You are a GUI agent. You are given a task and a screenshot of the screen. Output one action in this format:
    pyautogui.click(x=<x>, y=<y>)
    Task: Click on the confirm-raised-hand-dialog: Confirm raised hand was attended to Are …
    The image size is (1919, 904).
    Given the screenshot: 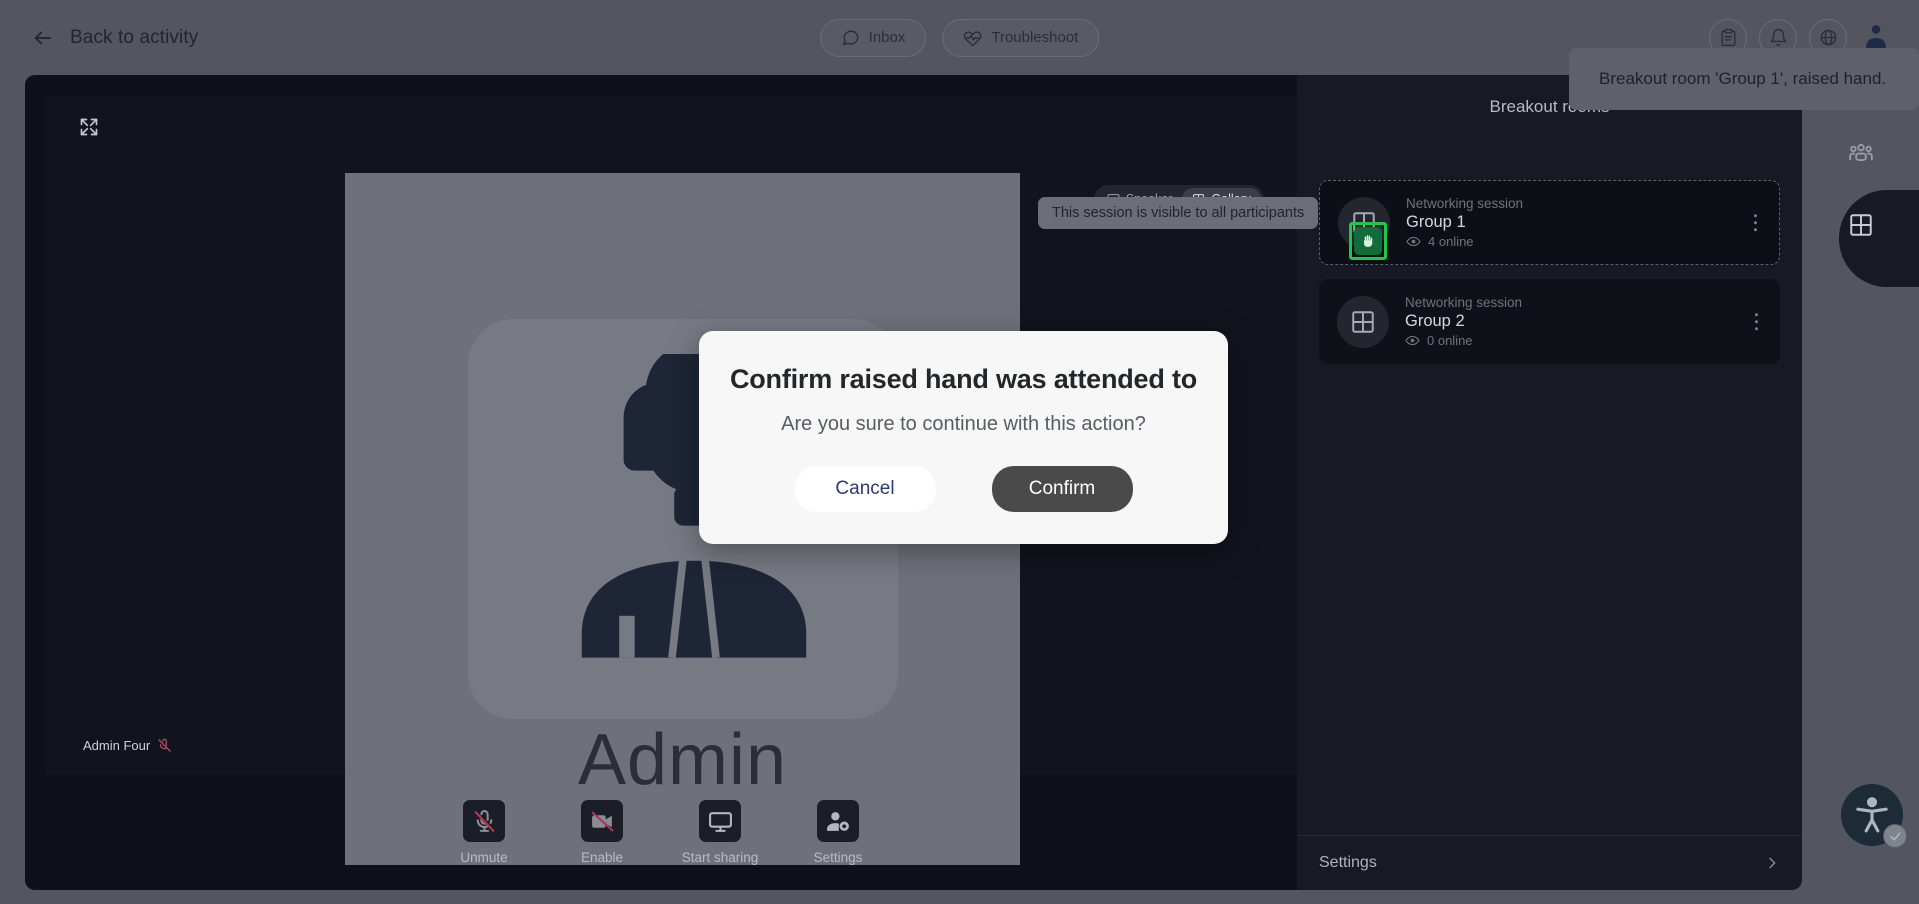 What is the action you would take?
    pyautogui.click(x=963, y=437)
    